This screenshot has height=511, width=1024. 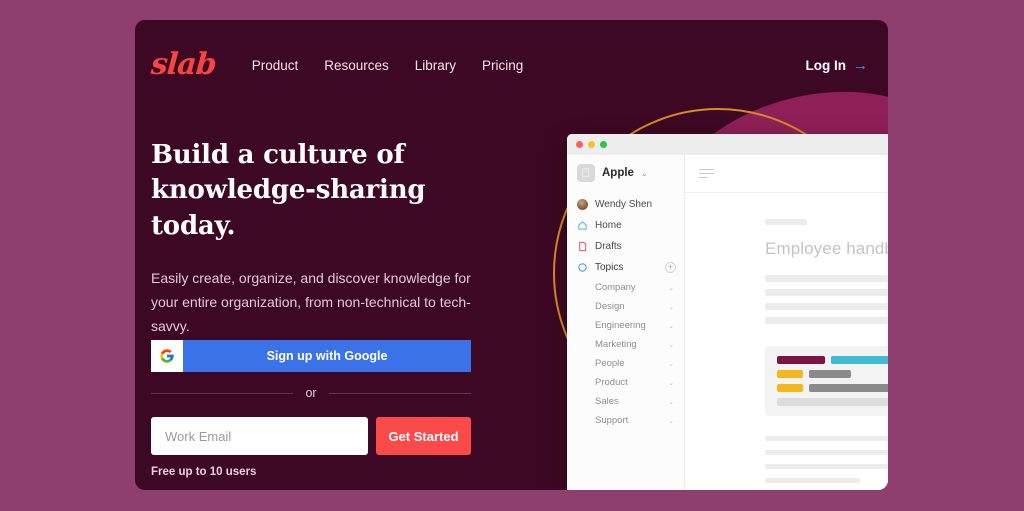 I want to click on workspace-switcher:  Apple ⌄, so click(x=625, y=173).